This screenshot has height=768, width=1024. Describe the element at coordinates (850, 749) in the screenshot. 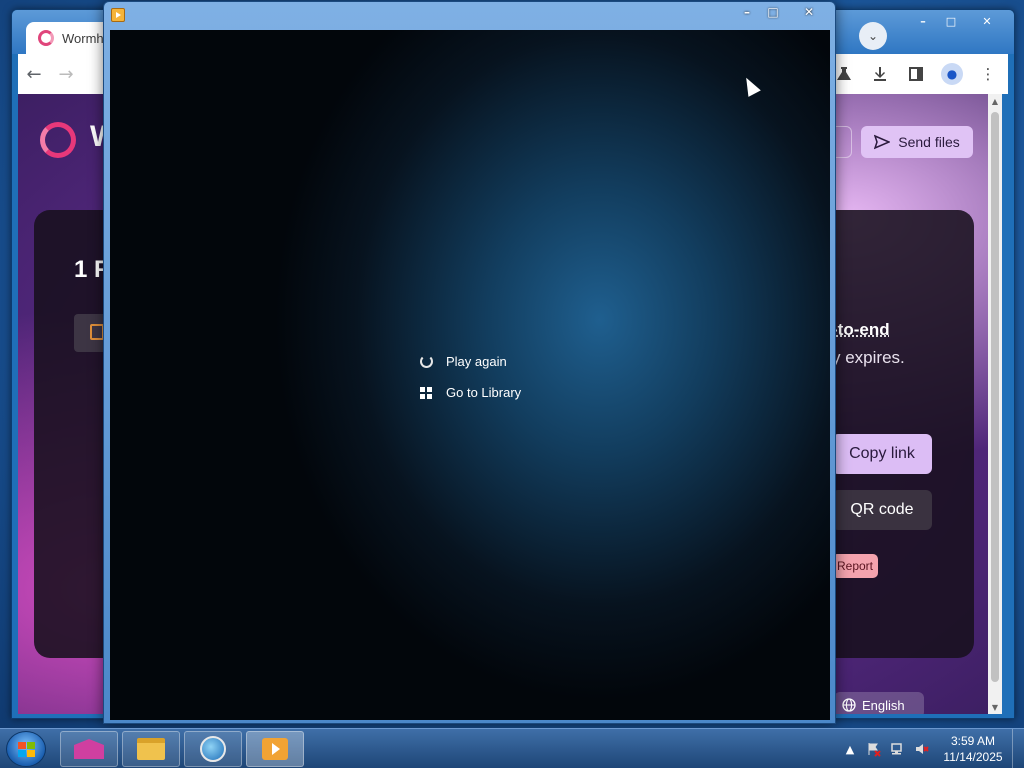

I see `tray-overflow-arrow-icon: ▲` at that location.